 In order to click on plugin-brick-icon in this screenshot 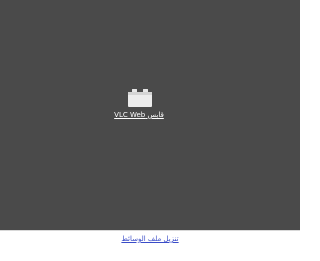, I will do `click(140, 98)`.